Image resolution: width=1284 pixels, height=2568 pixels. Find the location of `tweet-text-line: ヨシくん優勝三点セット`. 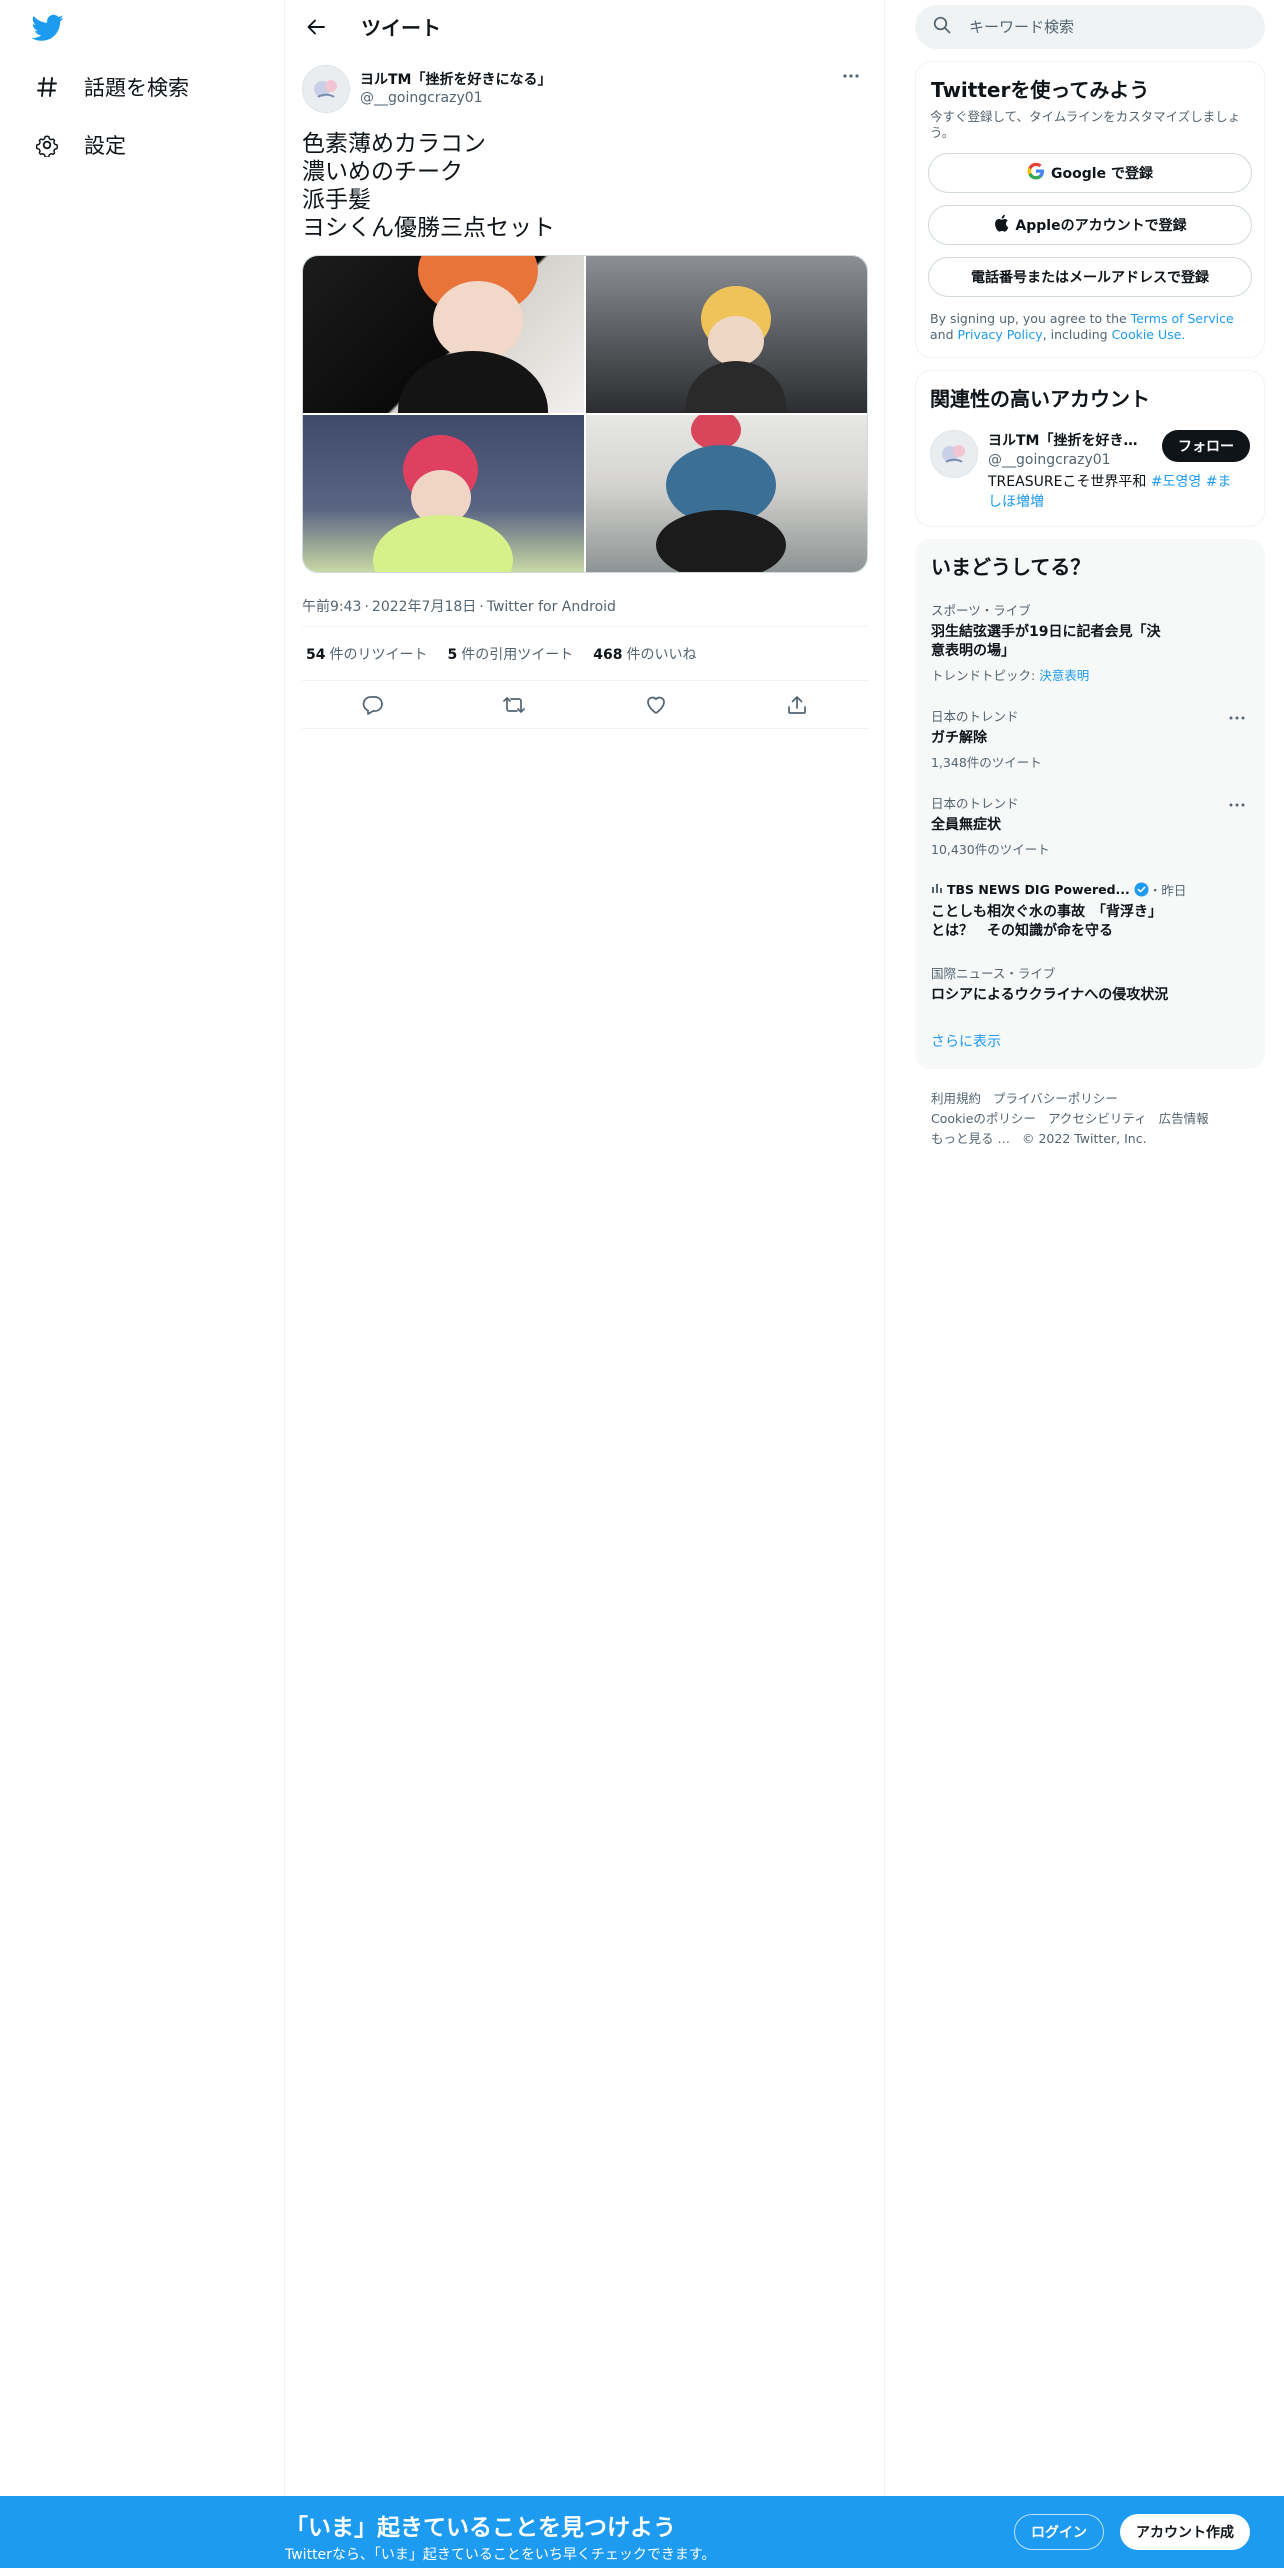

tweet-text-line: ヨシくん優勝三点セット is located at coordinates (428, 228).